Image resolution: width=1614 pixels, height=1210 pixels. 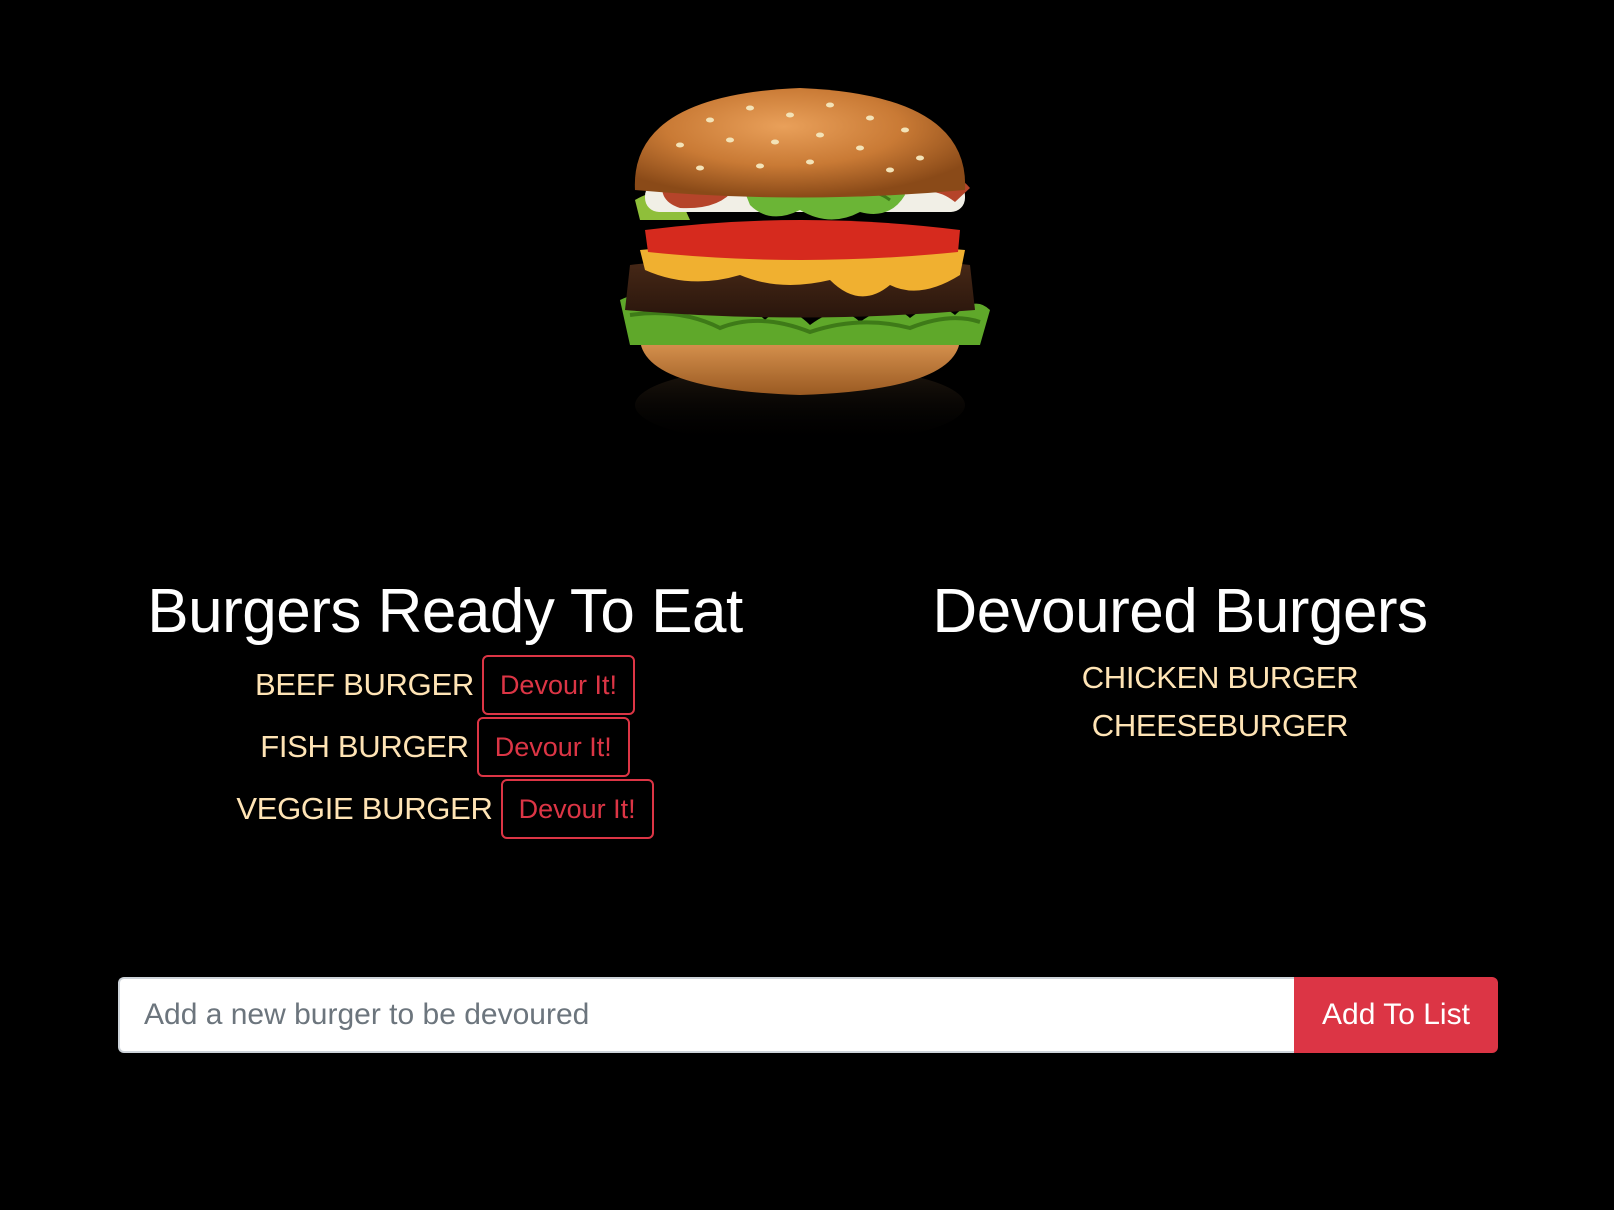 I want to click on list-item: VEGGIE BURGER Devour It!, so click(x=445, y=809).